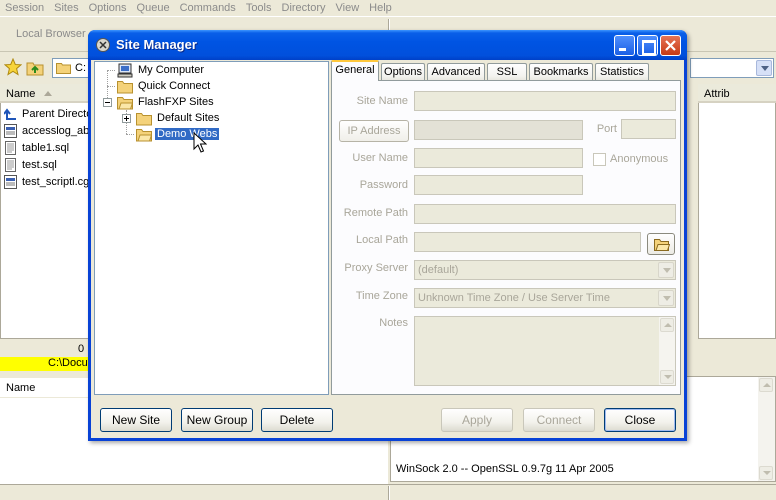  I want to click on menu-commands: Commands, so click(208, 7).